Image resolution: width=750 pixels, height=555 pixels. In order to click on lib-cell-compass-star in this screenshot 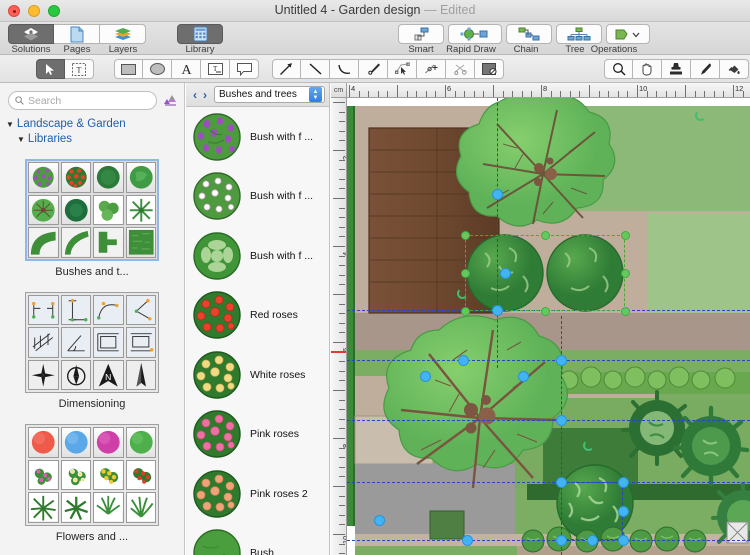, I will do `click(43, 374)`.